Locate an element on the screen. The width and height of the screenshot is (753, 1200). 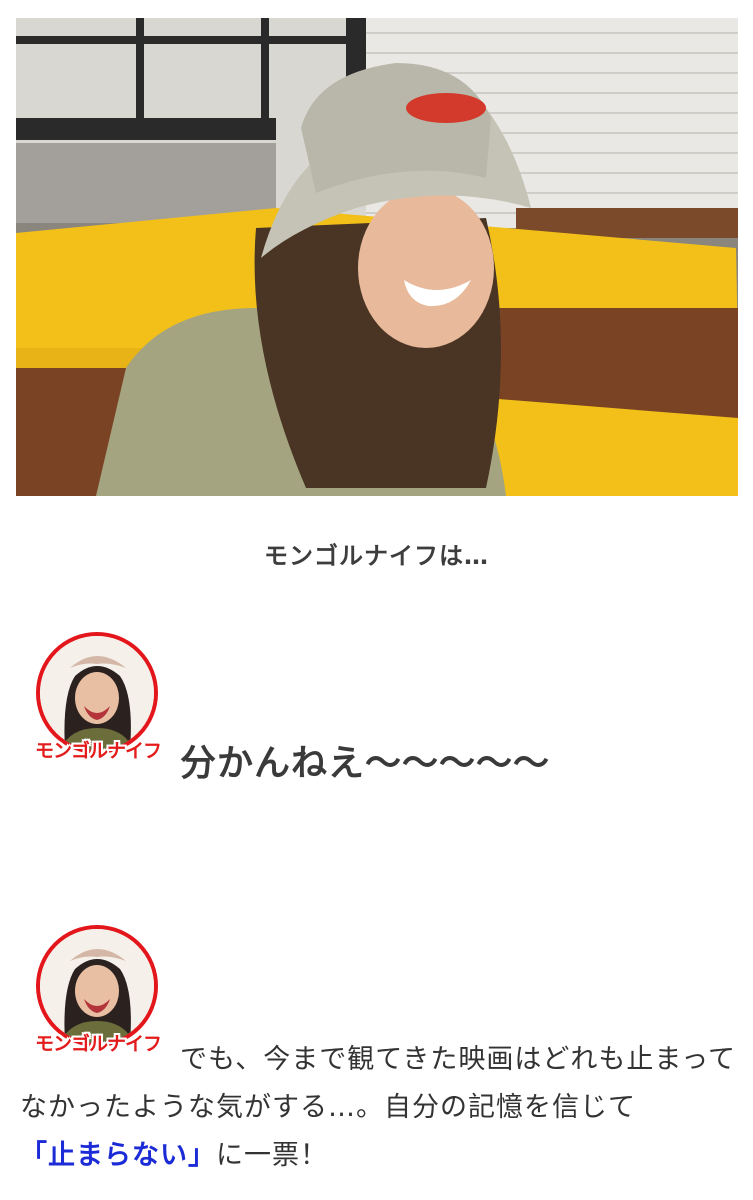
speaker-speech: 分かんねえ〜〜〜〜〜 is located at coordinates (365, 763).